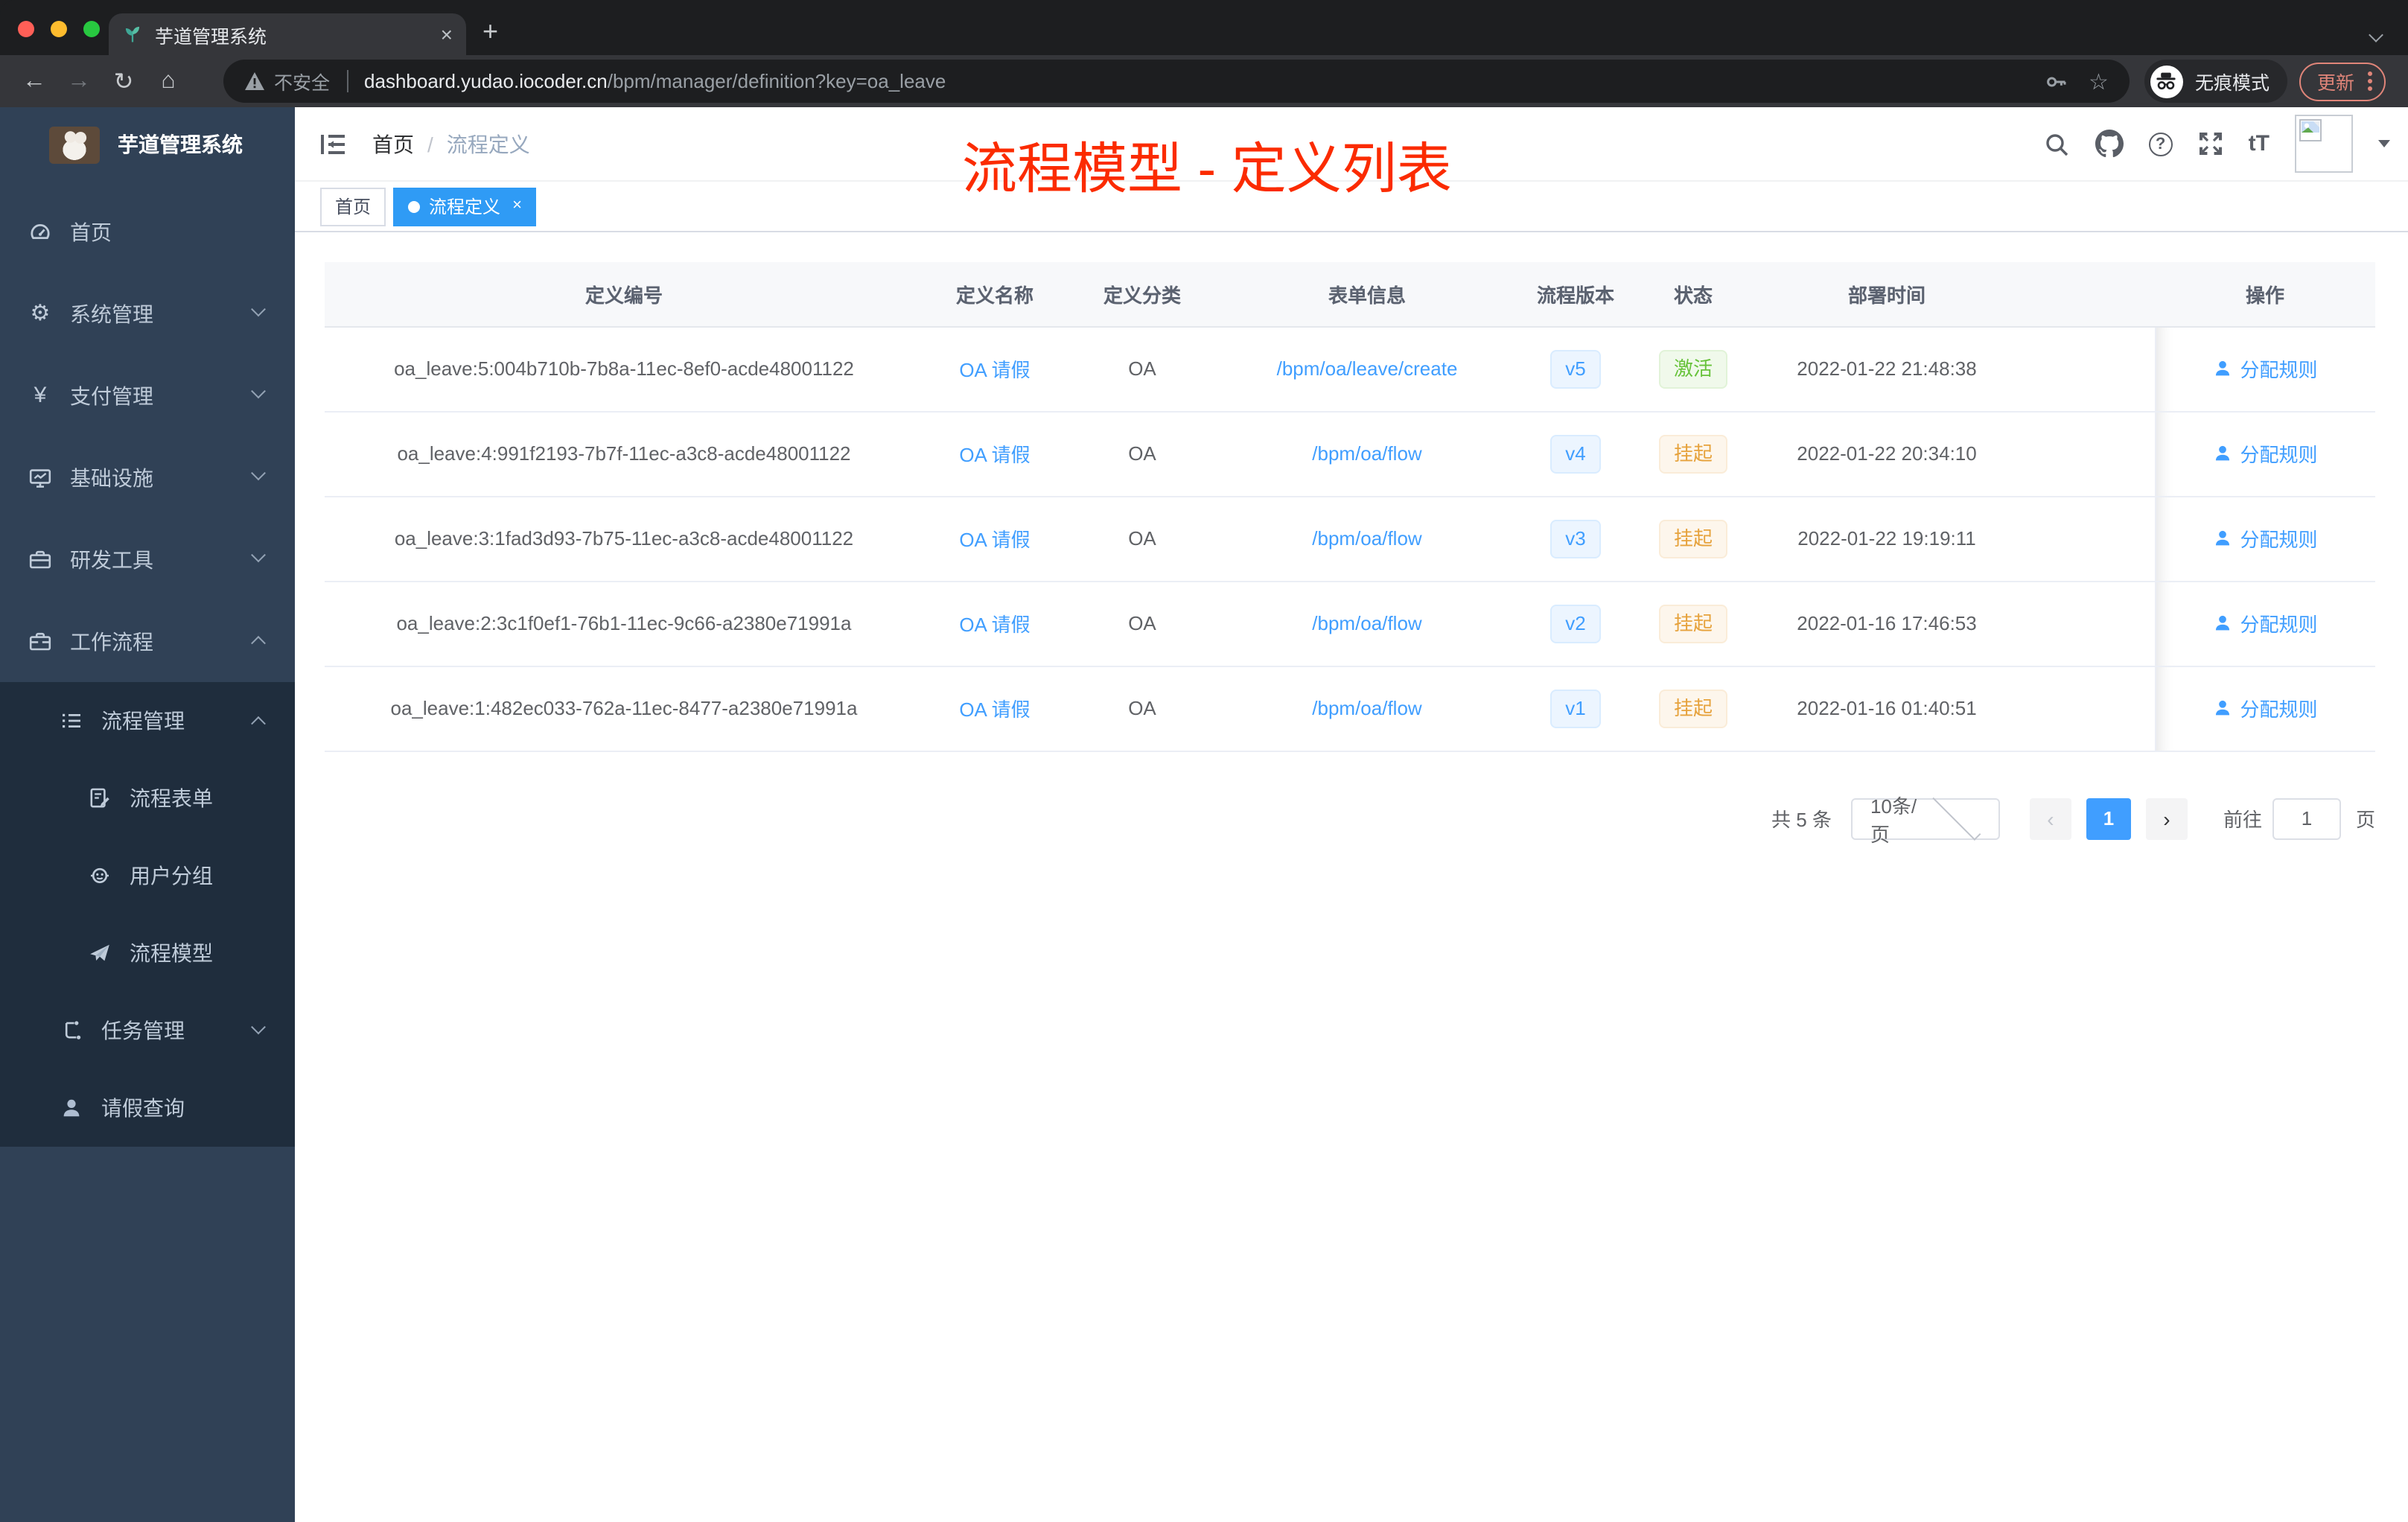 The width and height of the screenshot is (2408, 1522). What do you see at coordinates (147, 1030) in the screenshot?
I see `sidebar-item-task-management: 任务管理` at bounding box center [147, 1030].